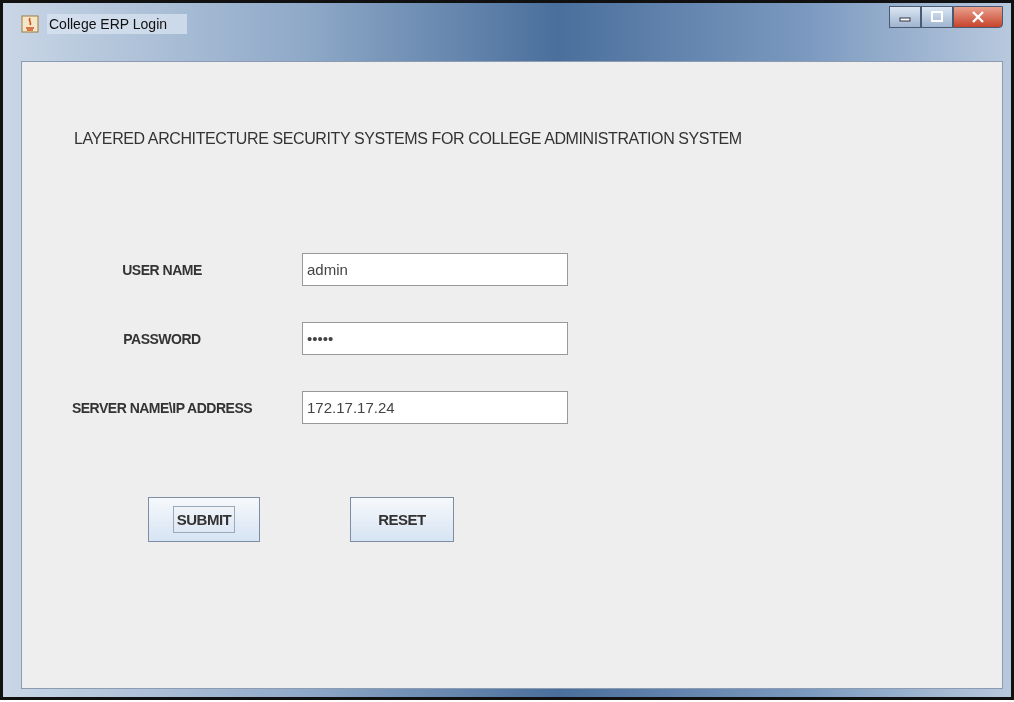 The height and width of the screenshot is (702, 1014). I want to click on field-label: PASSWORD, so click(162, 338).